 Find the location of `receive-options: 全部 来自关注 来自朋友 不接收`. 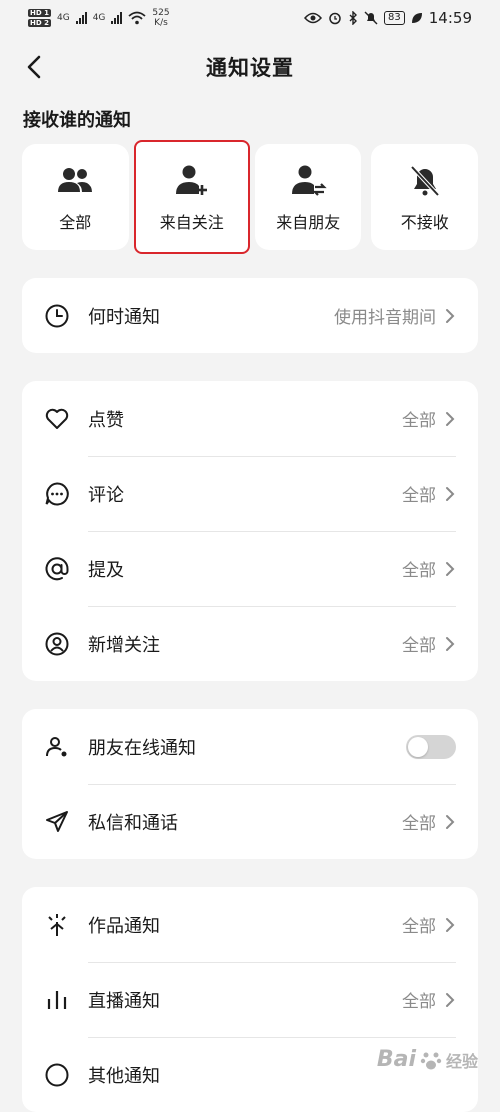

receive-options: 全部 来自关注 来自朋友 不接收 is located at coordinates (250, 197).